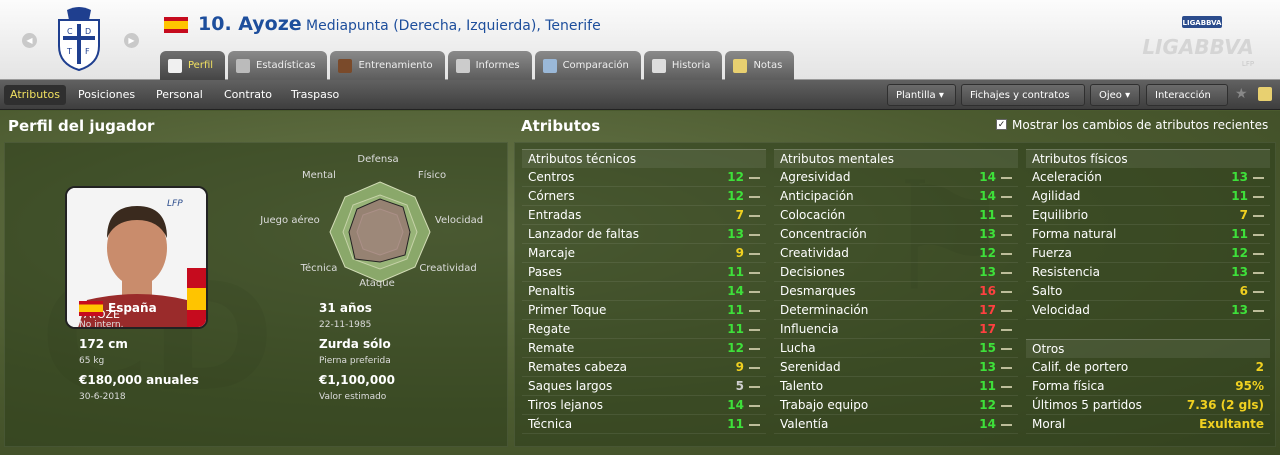  What do you see at coordinates (315, 95) in the screenshot?
I see `subnav-traspaso: Traspaso` at bounding box center [315, 95].